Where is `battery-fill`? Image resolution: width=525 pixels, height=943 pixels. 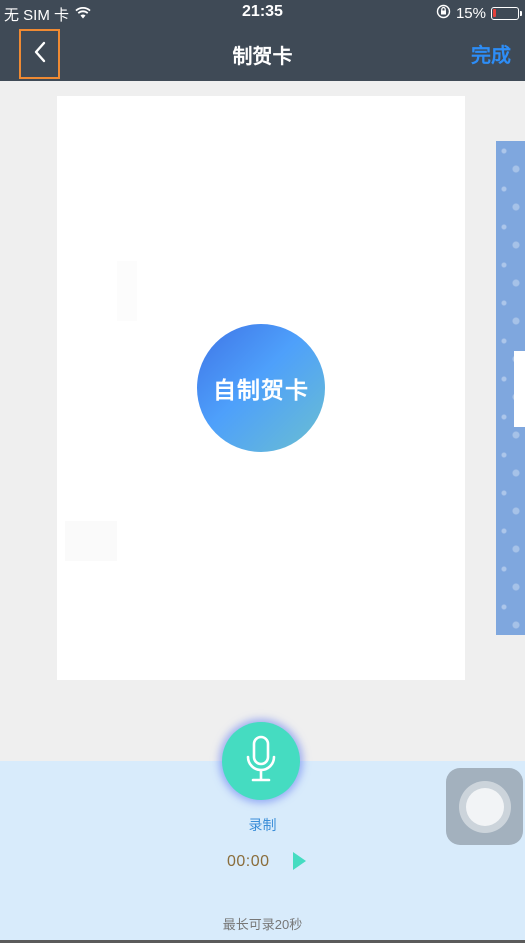
battery-fill is located at coordinates (494, 13).